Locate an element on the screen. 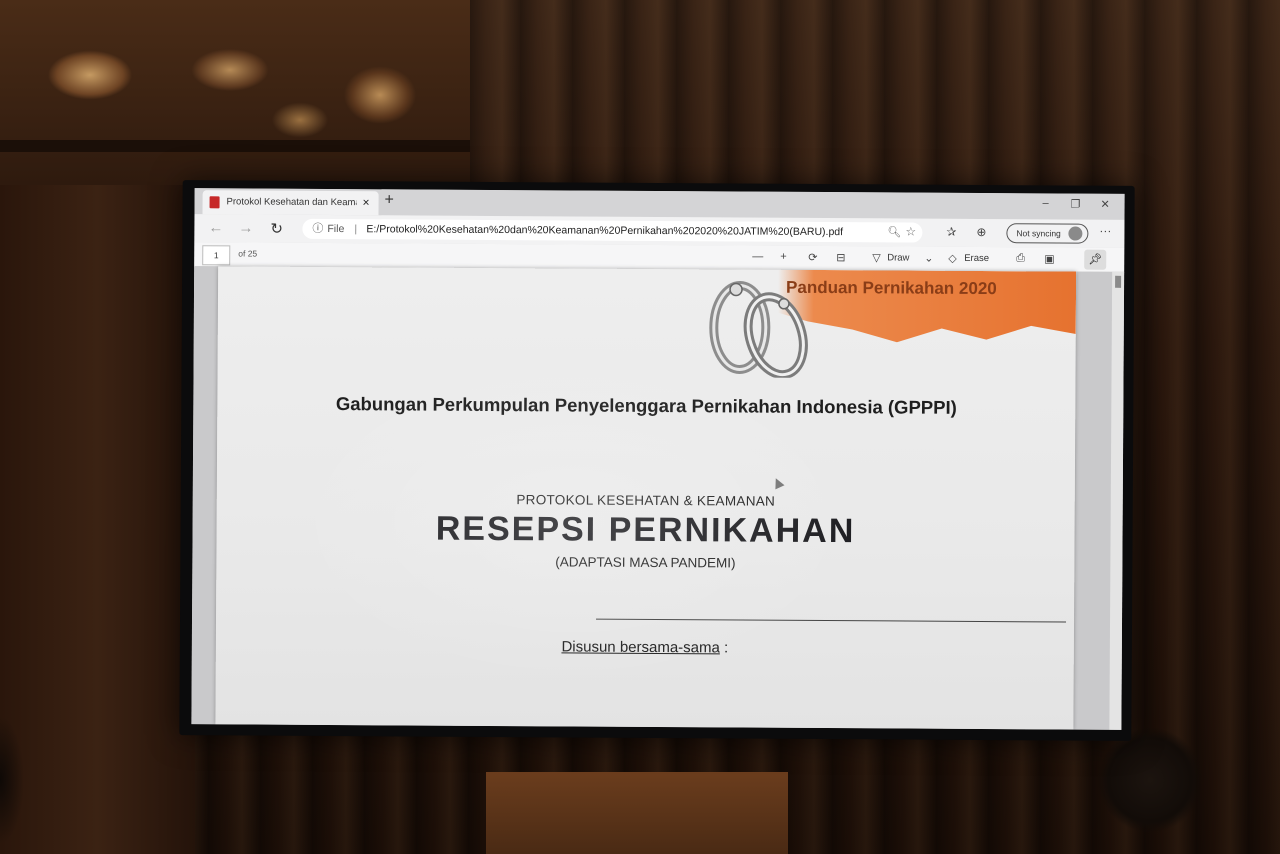 This screenshot has width=1280, height=854. podium is located at coordinates (637, 813).